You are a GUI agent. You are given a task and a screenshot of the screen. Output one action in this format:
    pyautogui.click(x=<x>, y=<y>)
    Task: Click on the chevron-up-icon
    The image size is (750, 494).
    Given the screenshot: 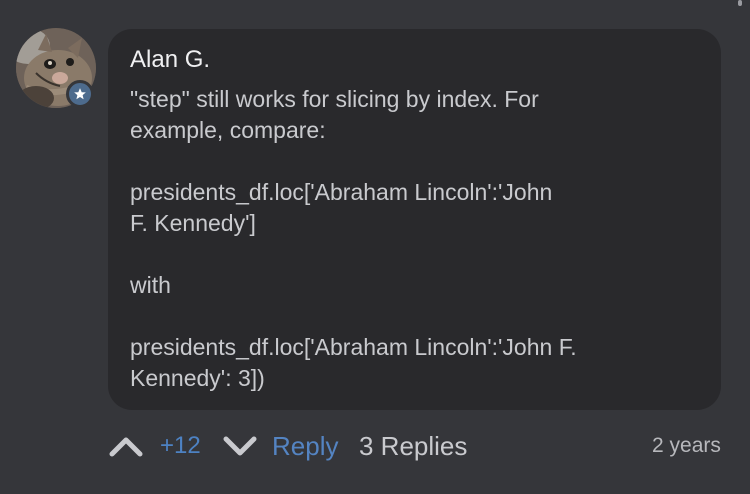 What is the action you would take?
    pyautogui.click(x=126, y=447)
    